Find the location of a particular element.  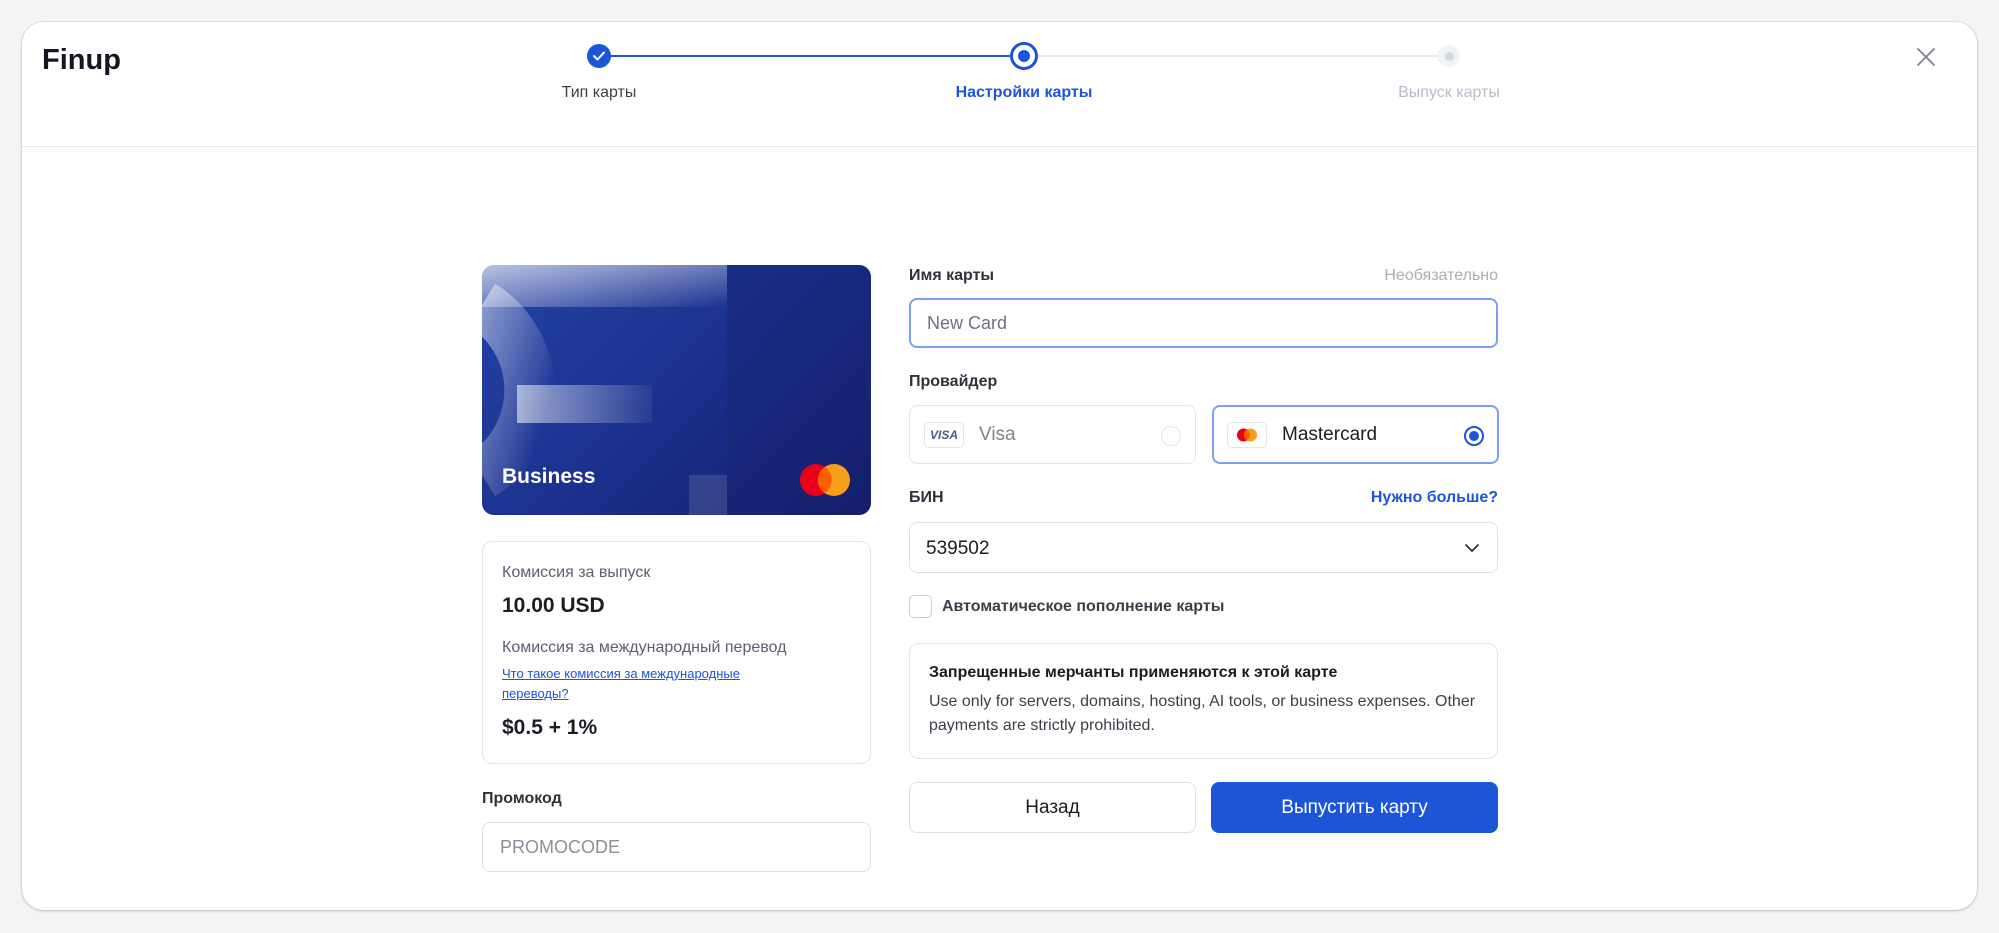

bin-label: БИН is located at coordinates (926, 497).